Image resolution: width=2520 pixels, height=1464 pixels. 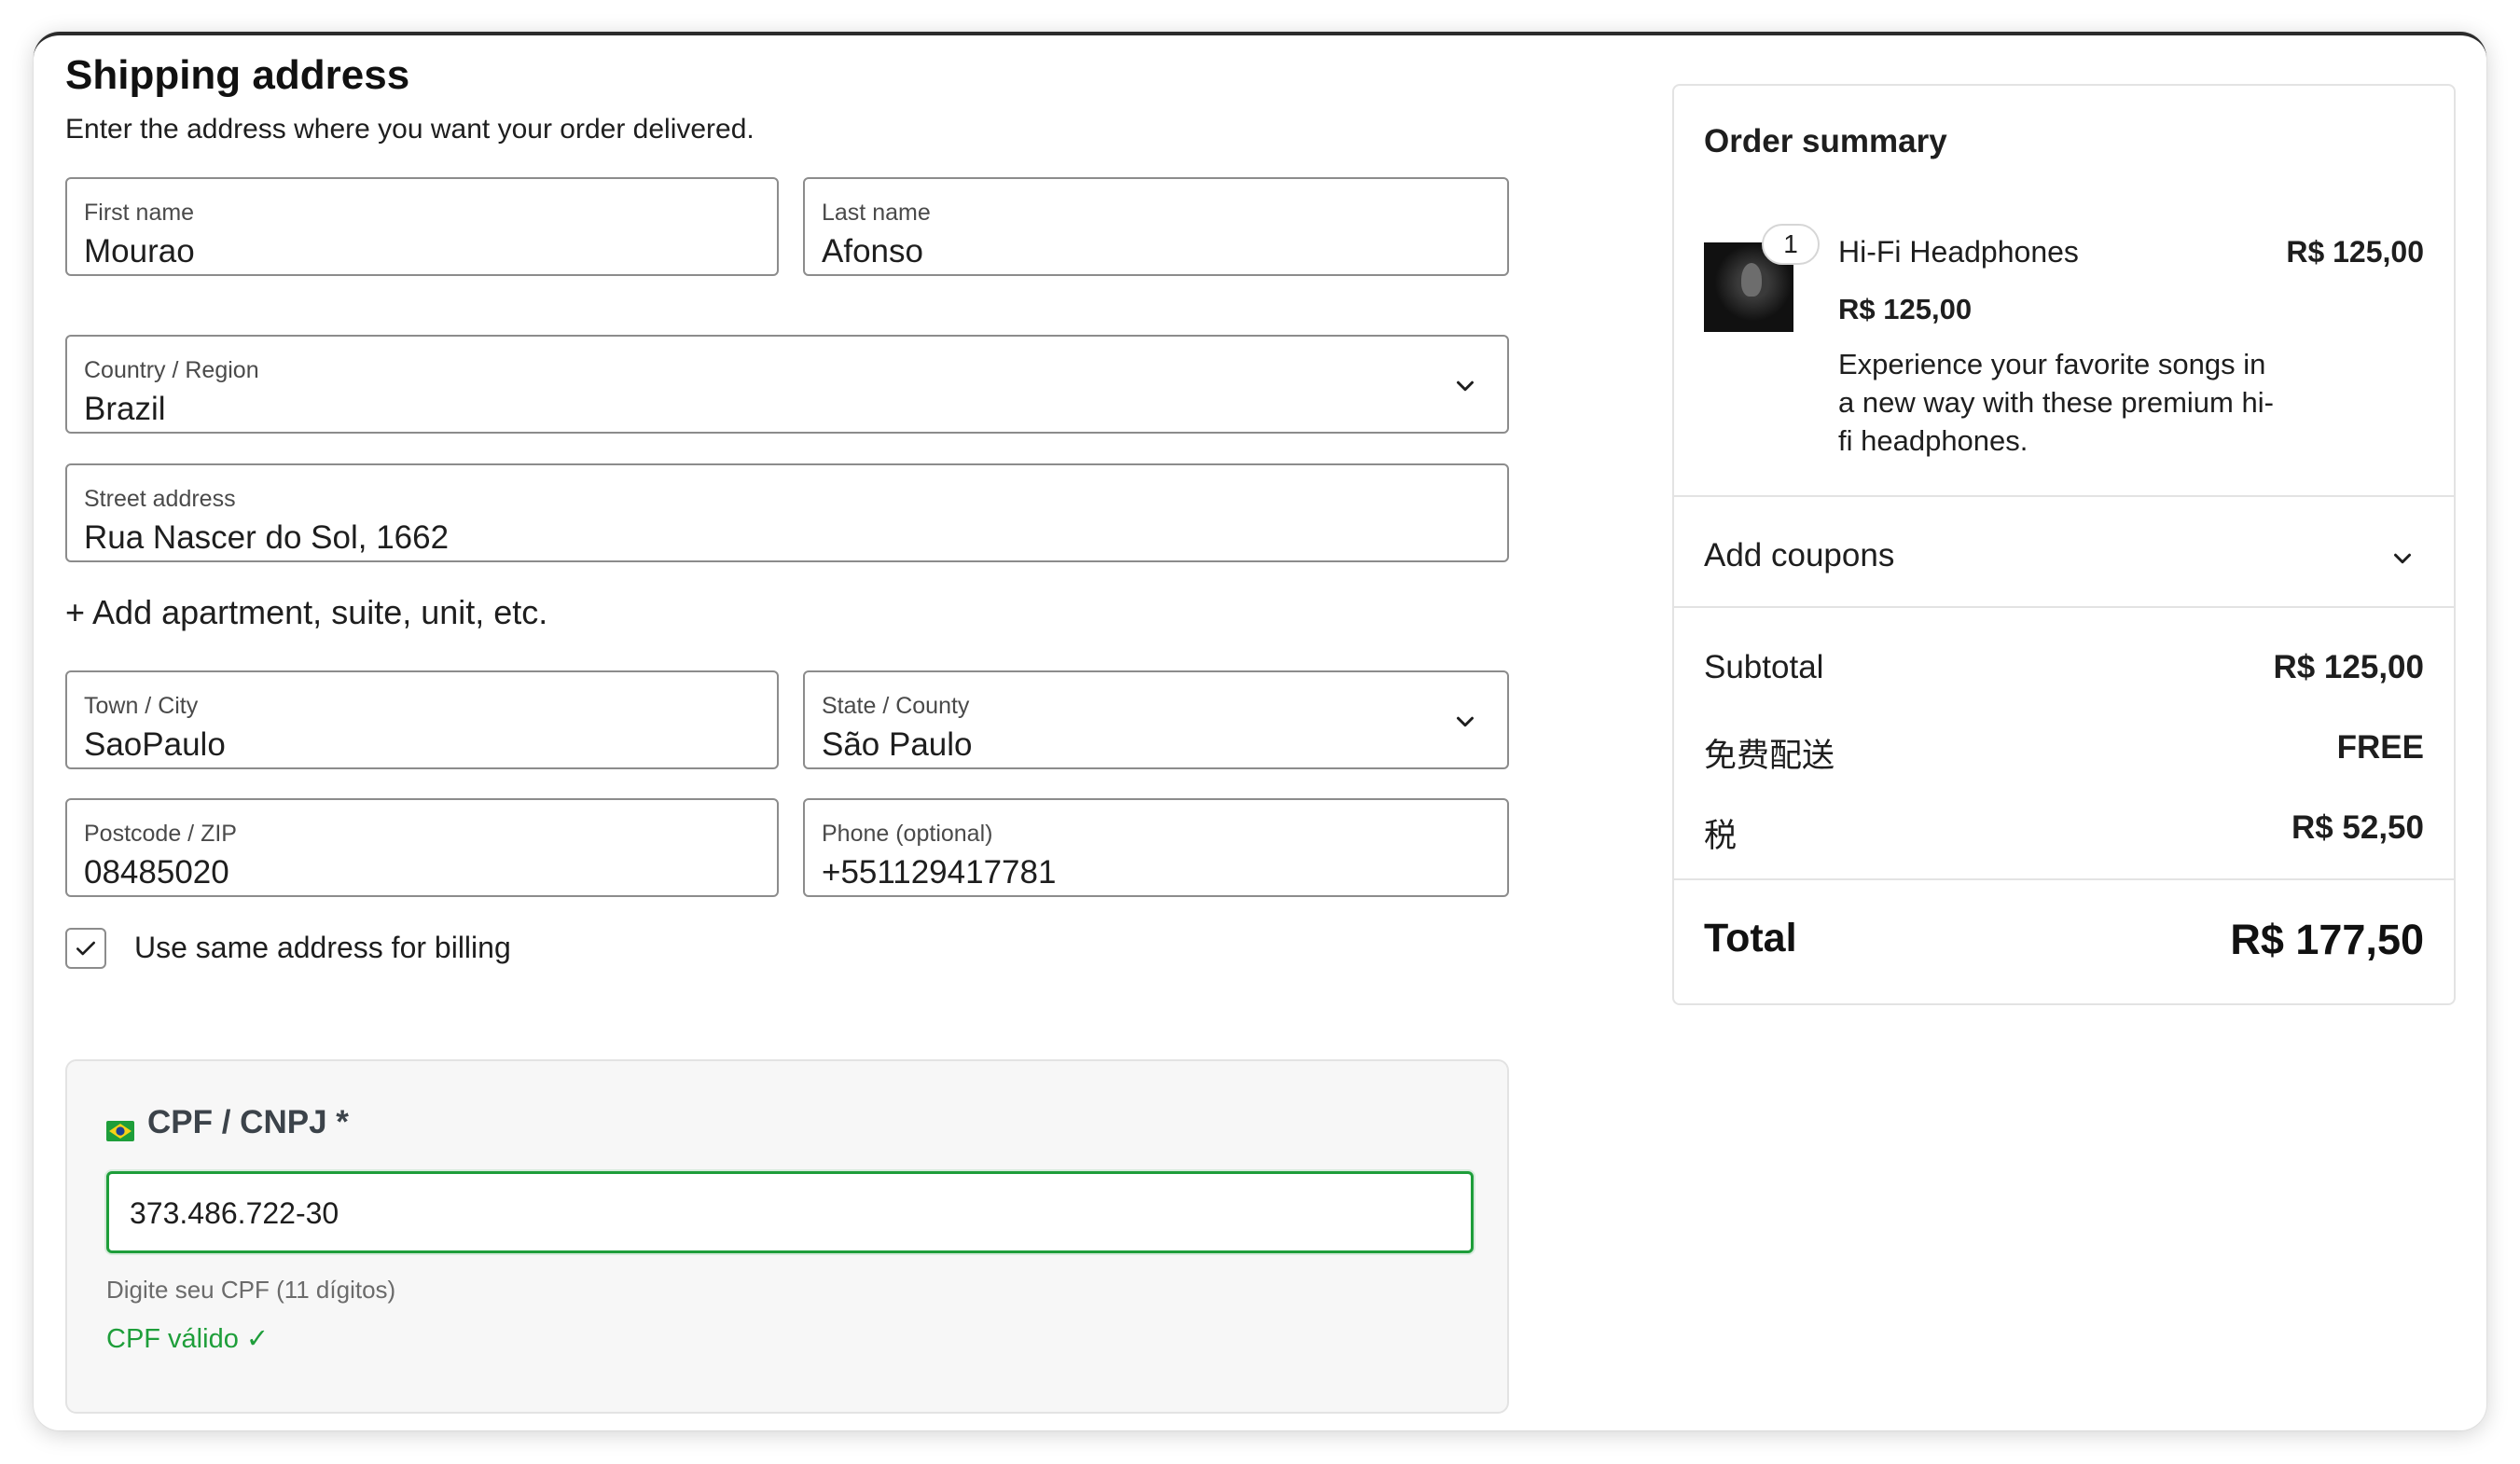 I want to click on state-label: State / County, so click(x=896, y=706).